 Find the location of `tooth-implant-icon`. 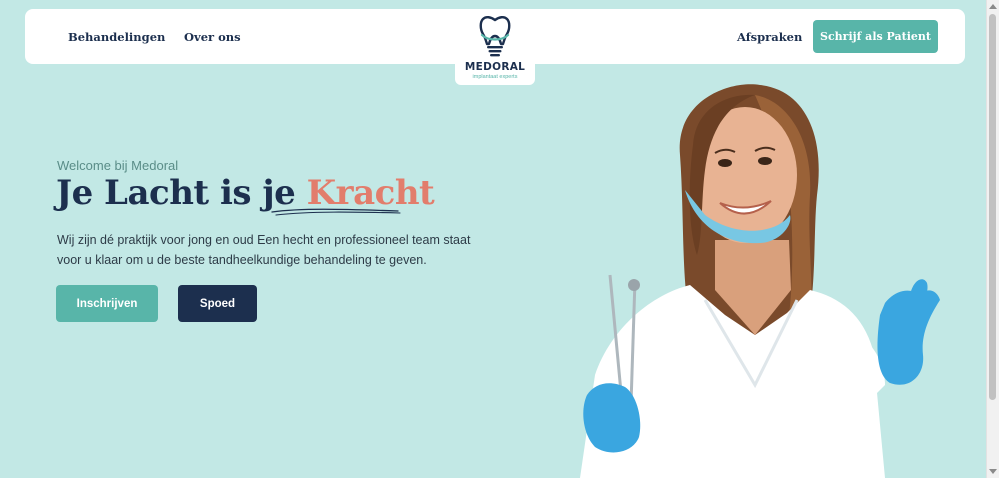

tooth-implant-icon is located at coordinates (495, 36).